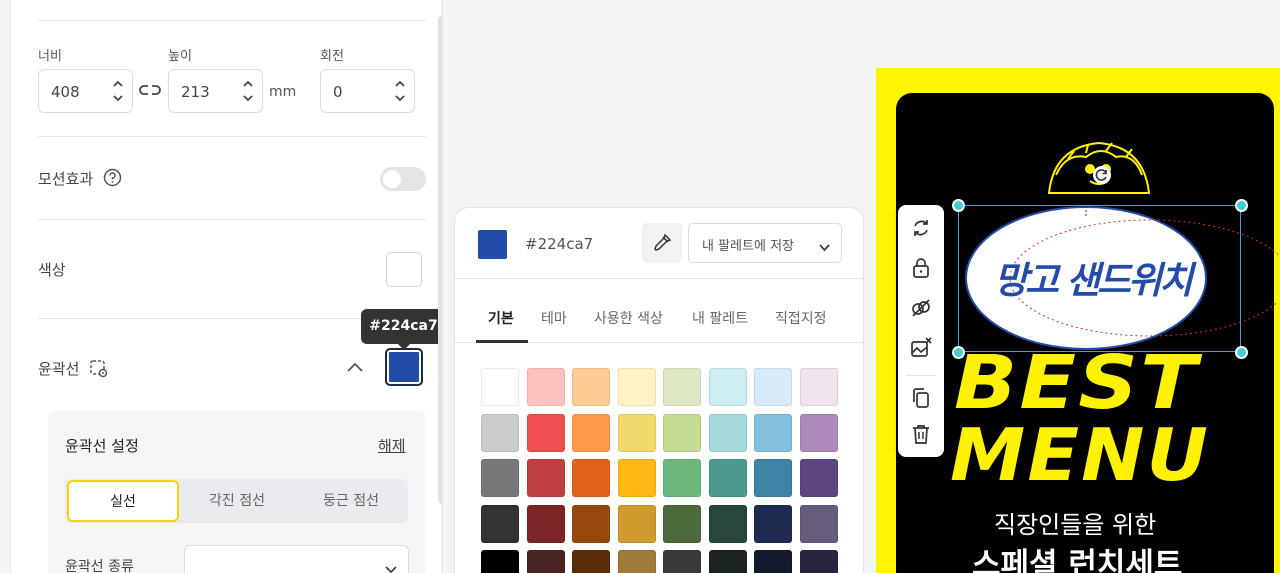 The height and width of the screenshot is (573, 1280). I want to click on fill-color-swatch, so click(404, 269).